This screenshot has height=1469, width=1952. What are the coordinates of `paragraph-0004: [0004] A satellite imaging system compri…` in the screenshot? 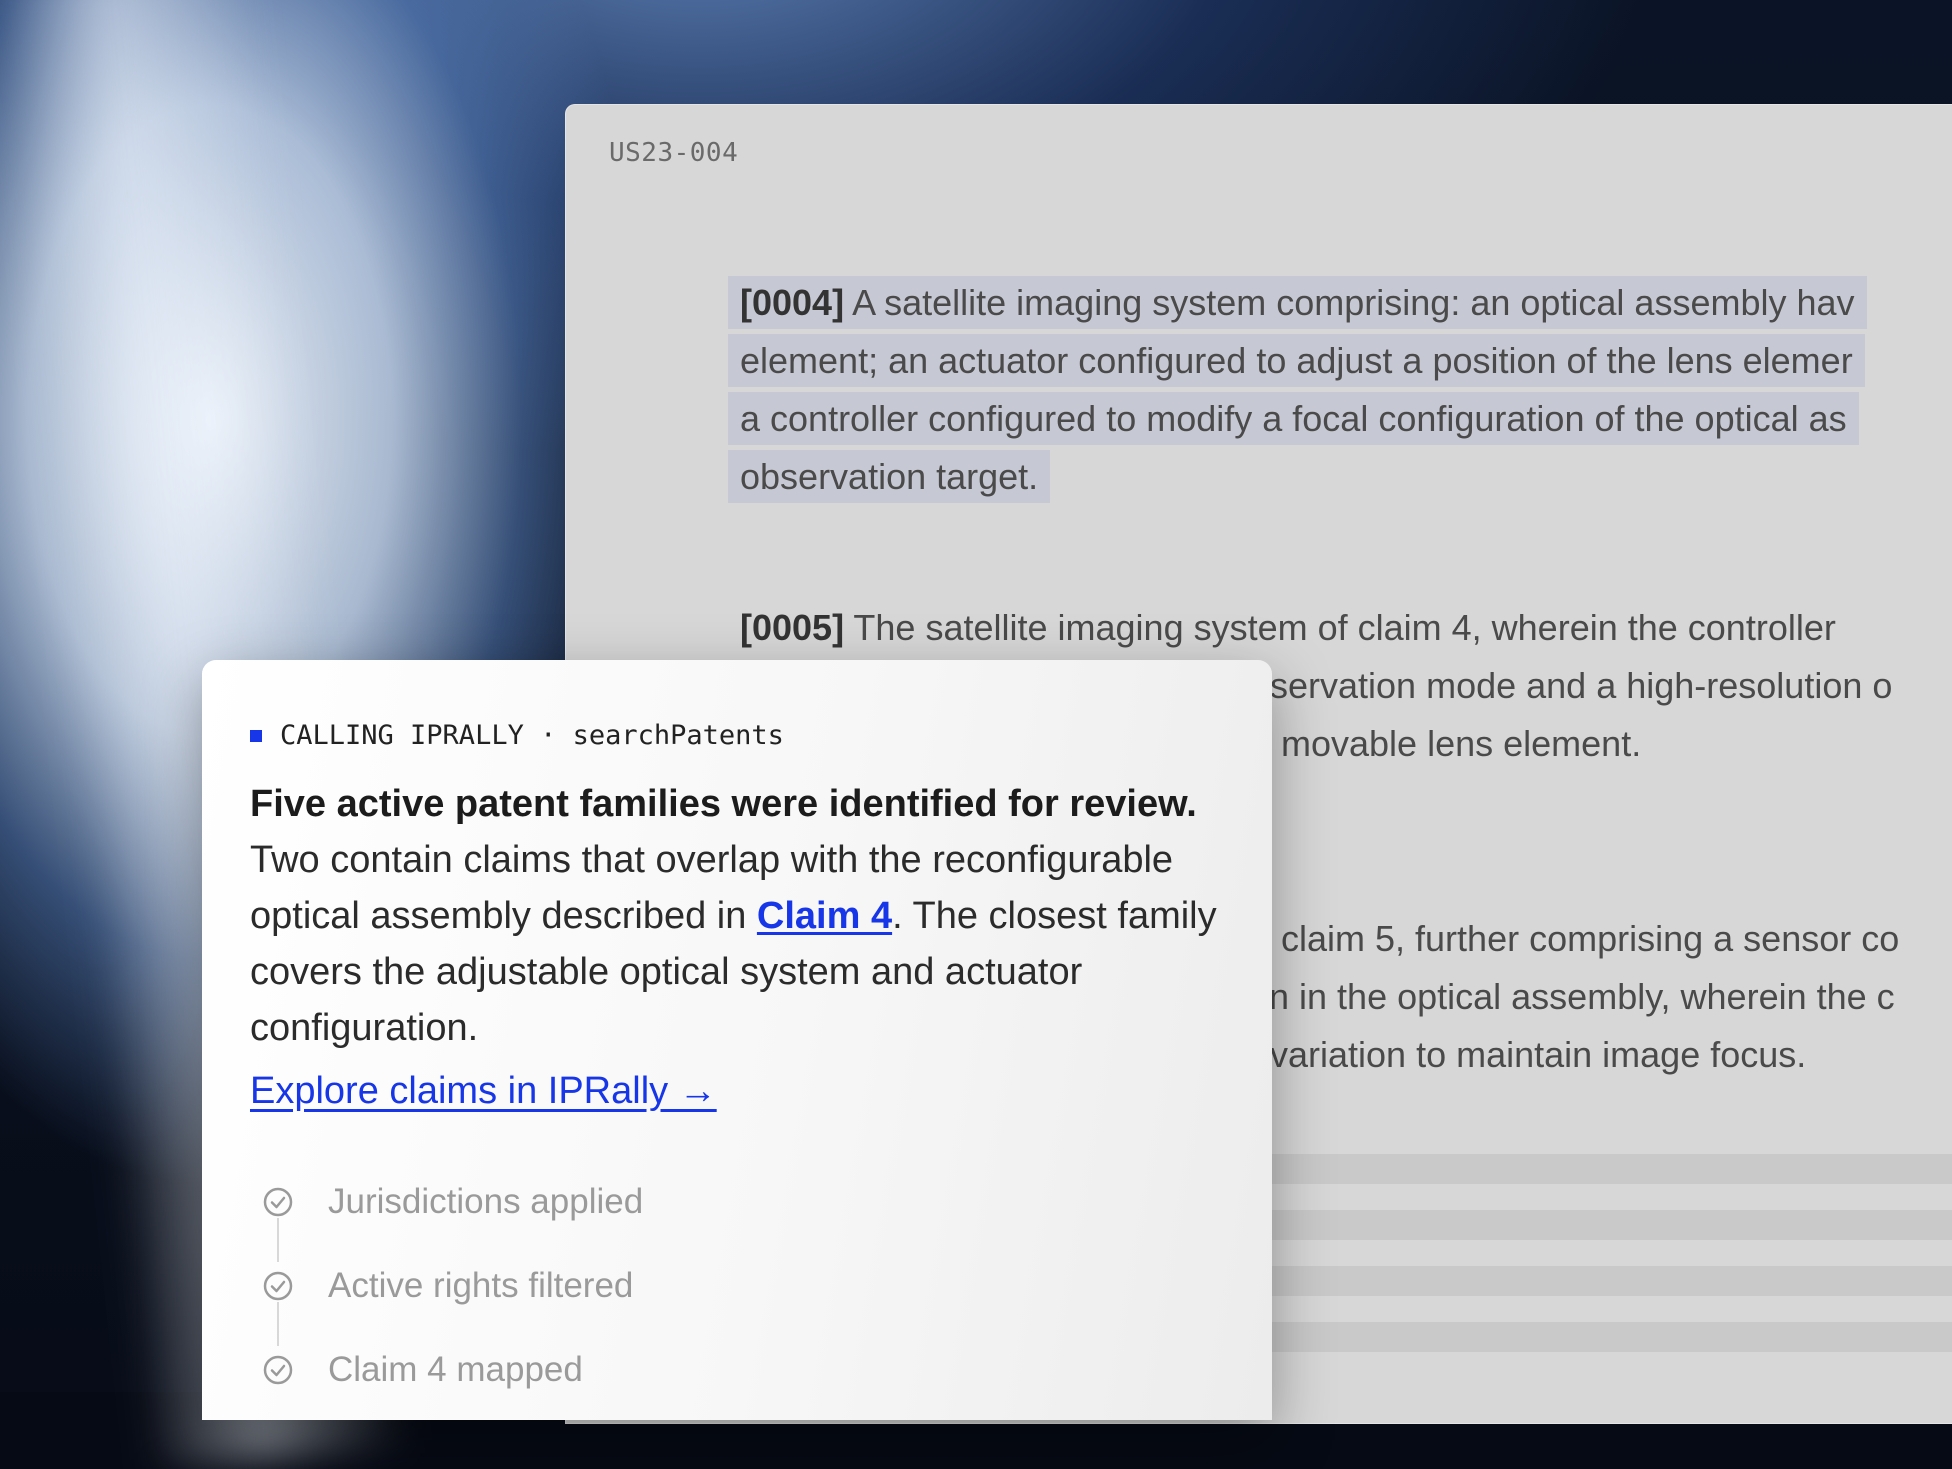 It's located at (1340, 390).